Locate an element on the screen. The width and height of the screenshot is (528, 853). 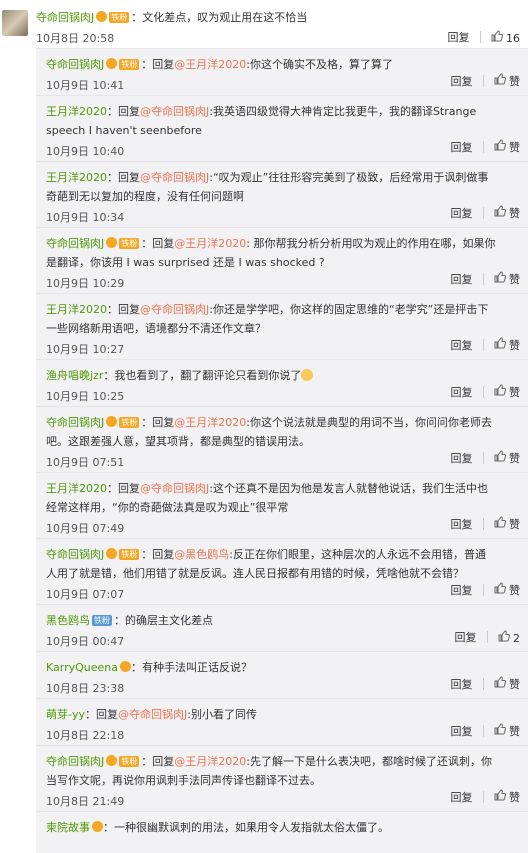
mention-link: @黑色鸥鸟 is located at coordinates (201, 554).